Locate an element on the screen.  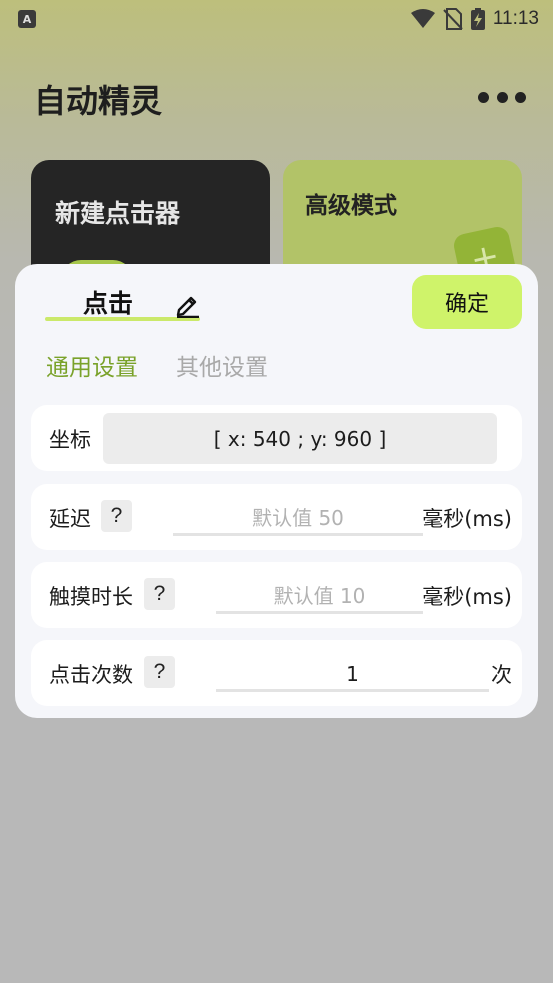
touch-duration-row: 触摸时长 ? 毫秒(ms) is located at coordinates (276, 595).